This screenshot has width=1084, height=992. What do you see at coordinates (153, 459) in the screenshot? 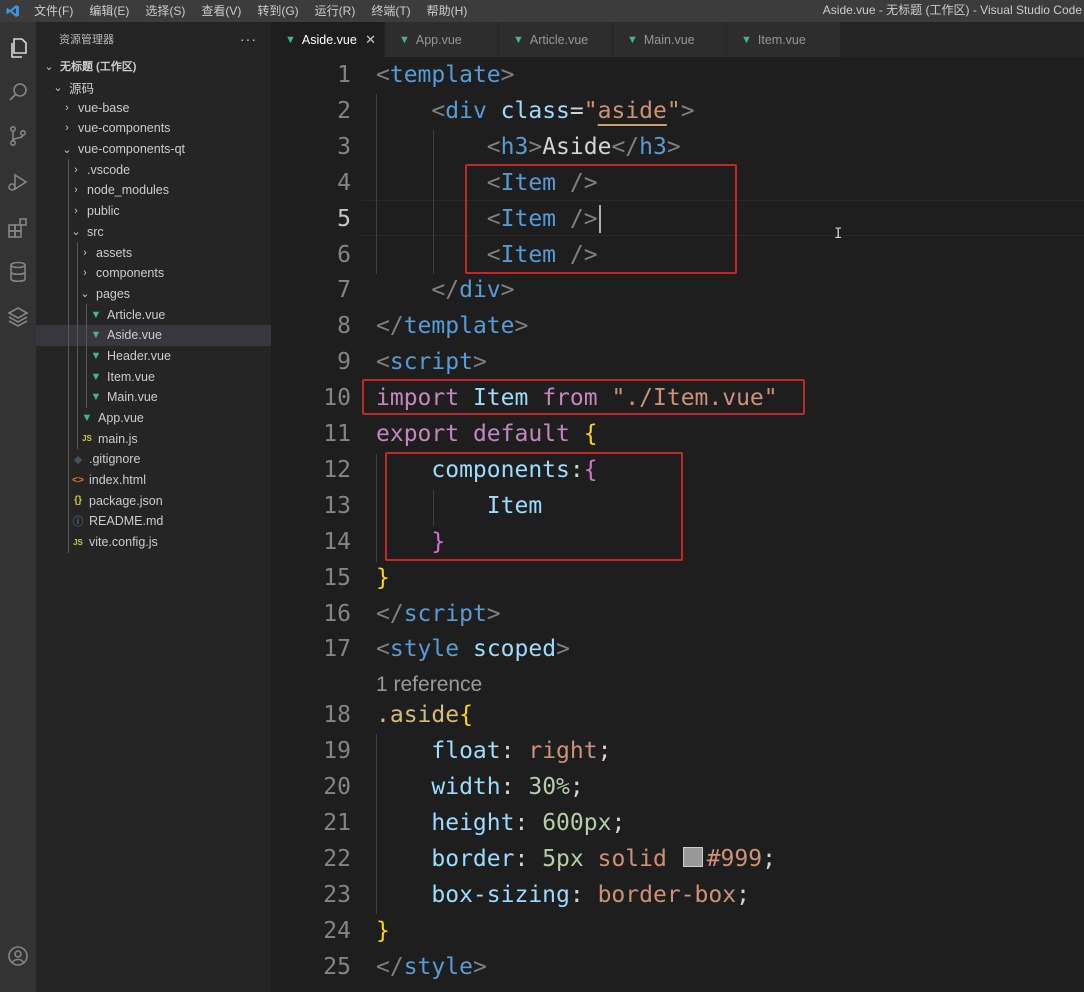
I see `tree-item: ◆ .gitignore` at bounding box center [153, 459].